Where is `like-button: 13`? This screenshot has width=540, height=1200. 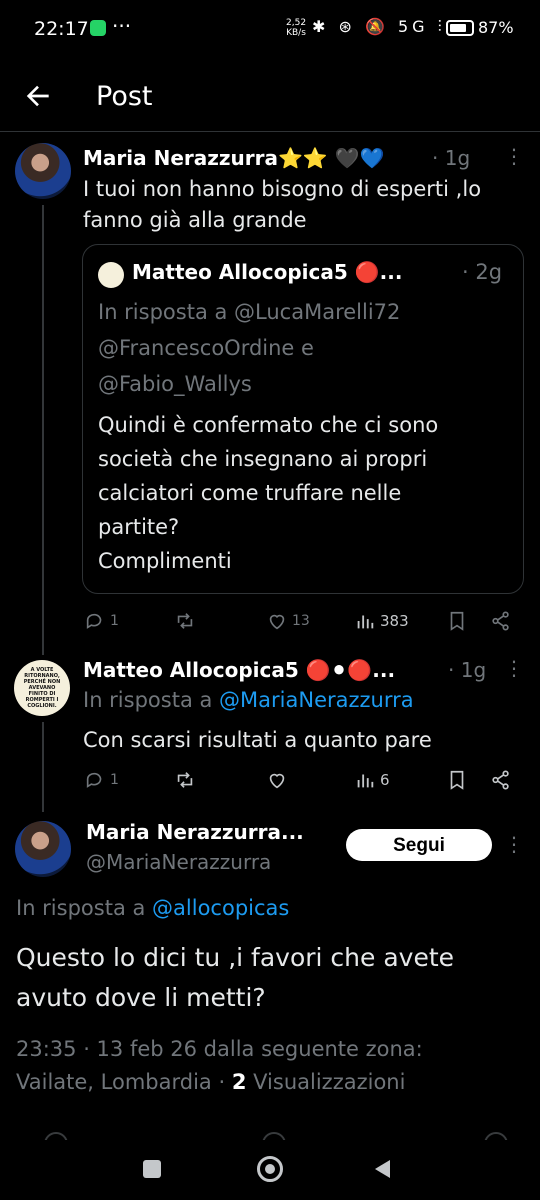 like-button: 13 is located at coordinates (288, 621).